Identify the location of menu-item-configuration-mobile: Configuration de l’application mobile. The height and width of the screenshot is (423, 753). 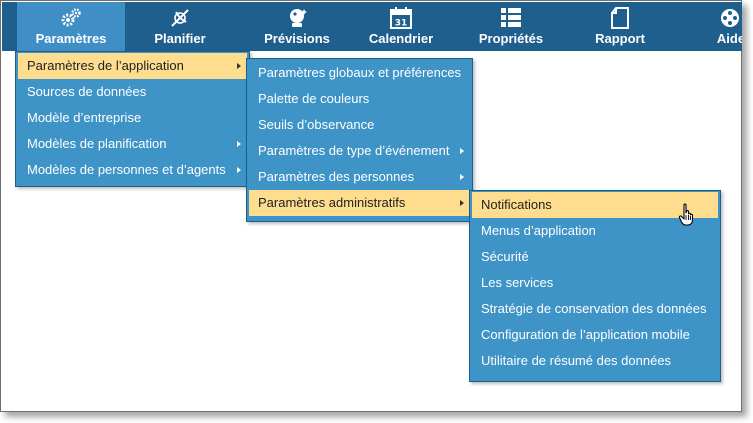
(595, 335).